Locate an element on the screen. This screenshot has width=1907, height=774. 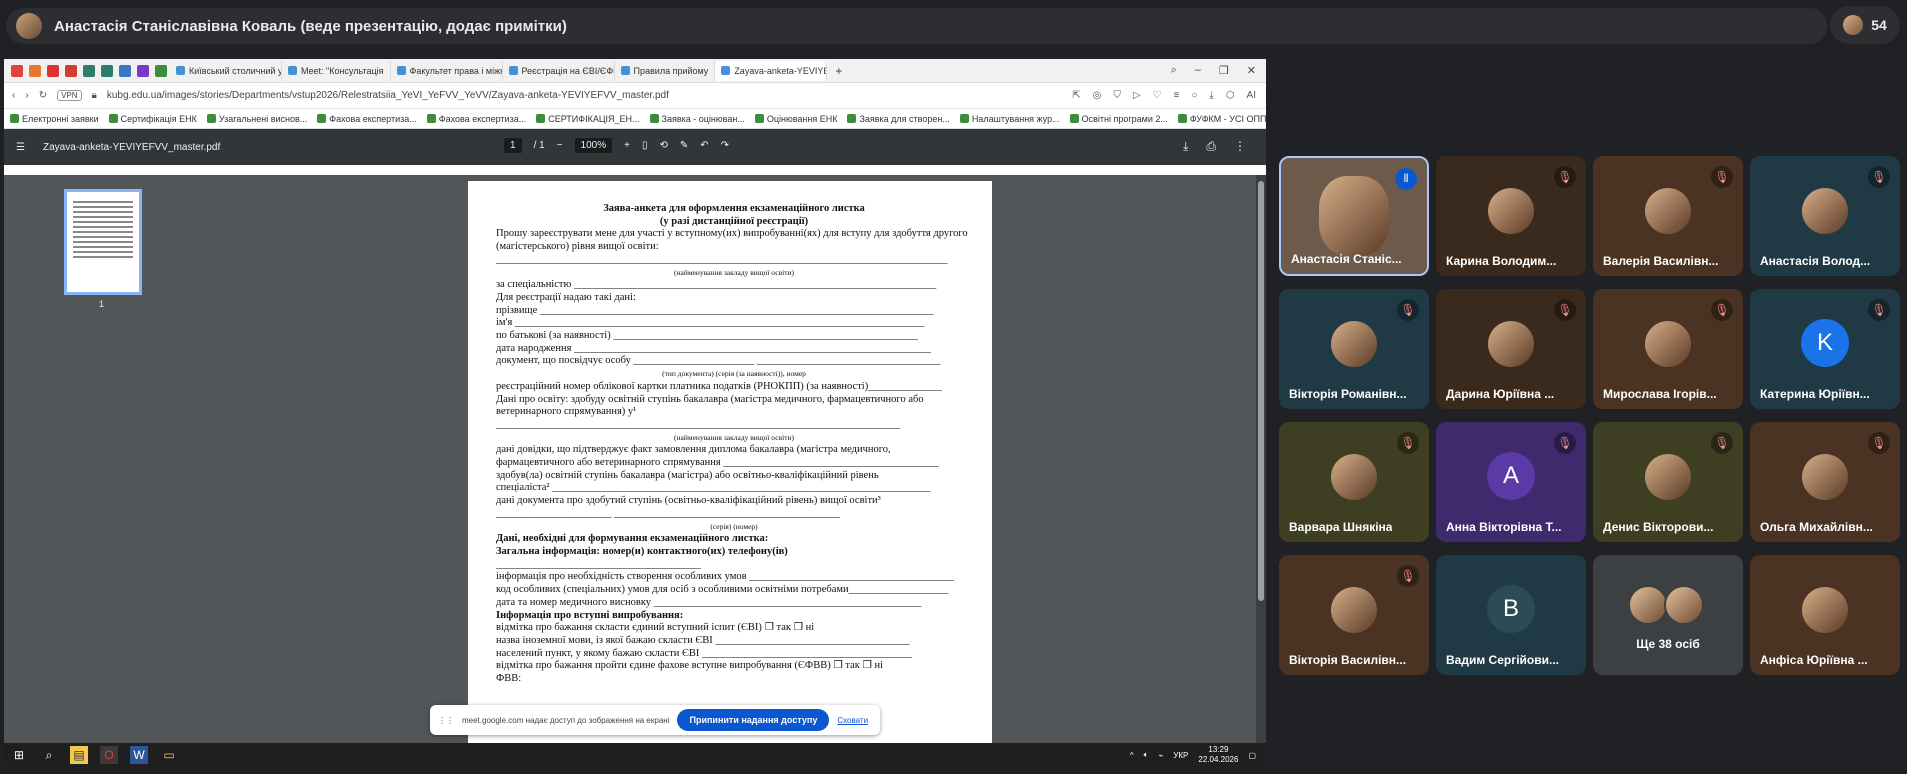
annotate-icon: ✎ is located at coordinates (684, 145).